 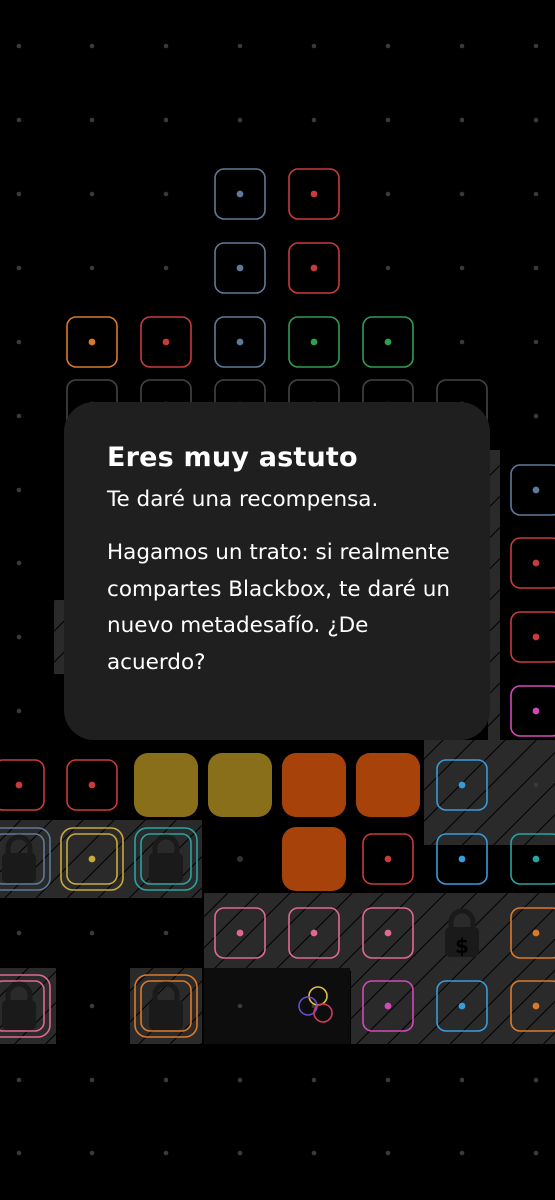 What do you see at coordinates (232, 457) in the screenshot?
I see `dialog-title: Eres muy astuto` at bounding box center [232, 457].